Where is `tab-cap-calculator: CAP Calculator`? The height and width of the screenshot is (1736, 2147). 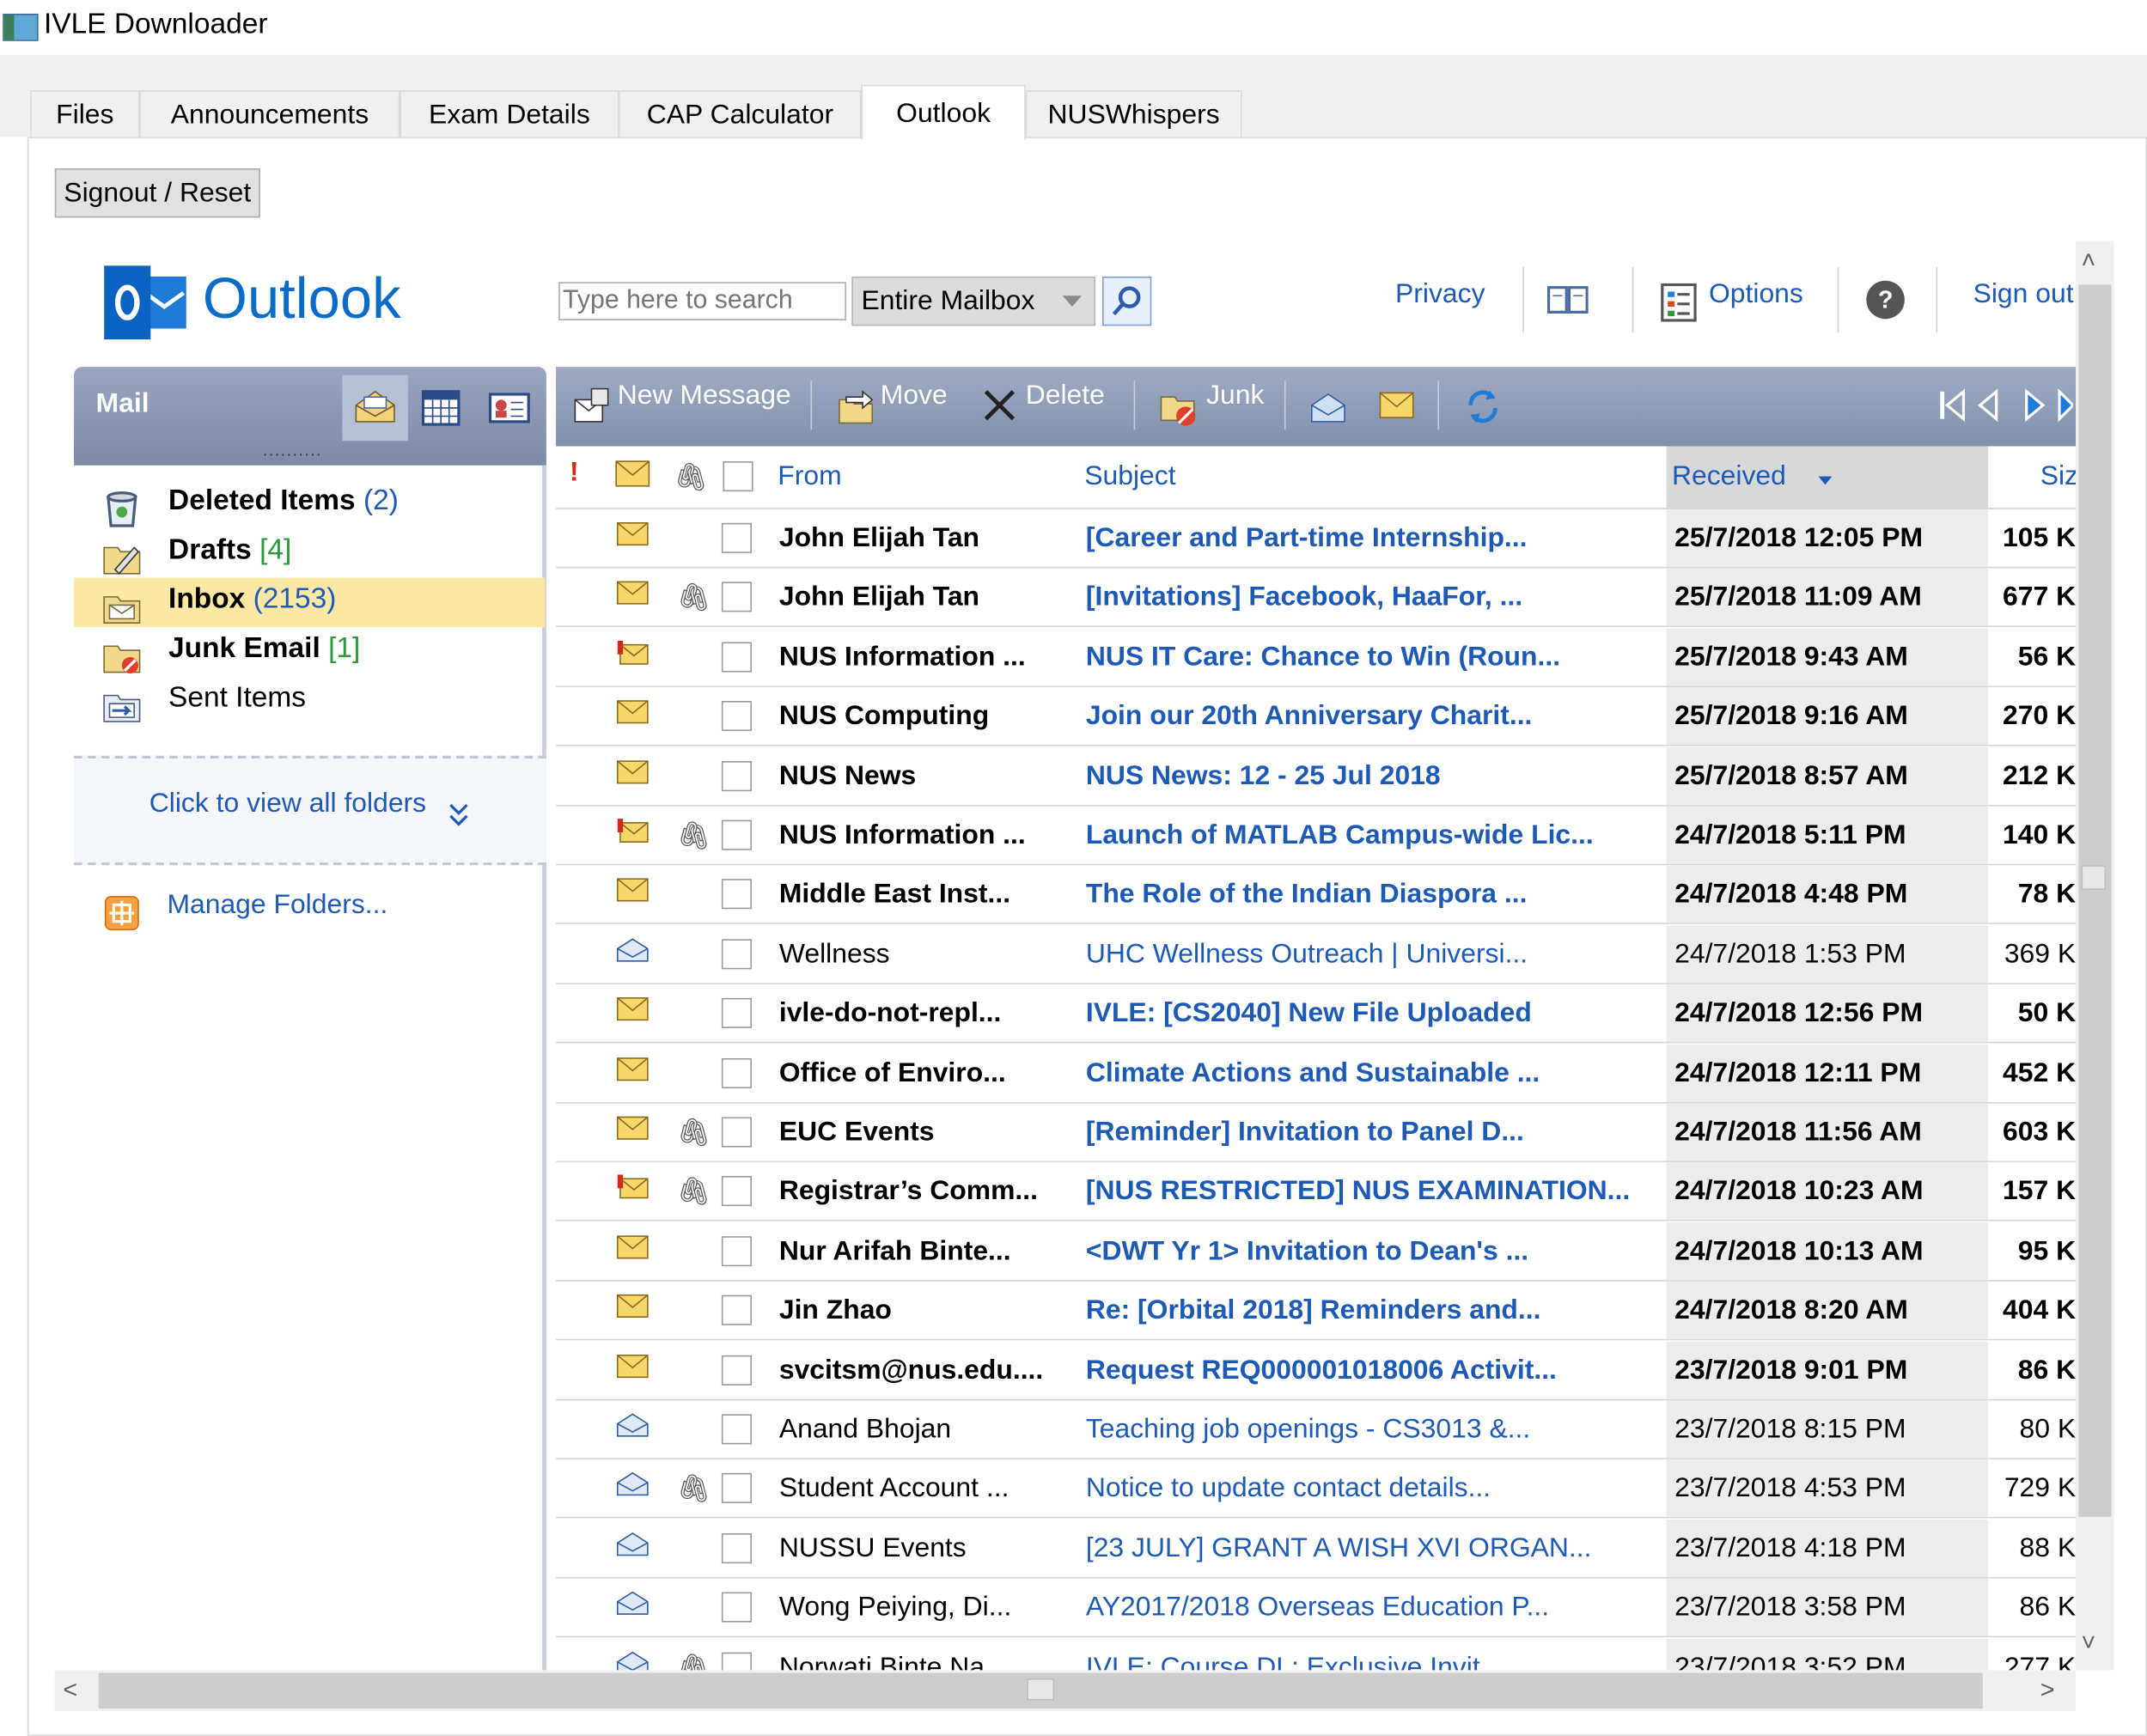
tab-cap-calculator: CAP Calculator is located at coordinates (740, 114).